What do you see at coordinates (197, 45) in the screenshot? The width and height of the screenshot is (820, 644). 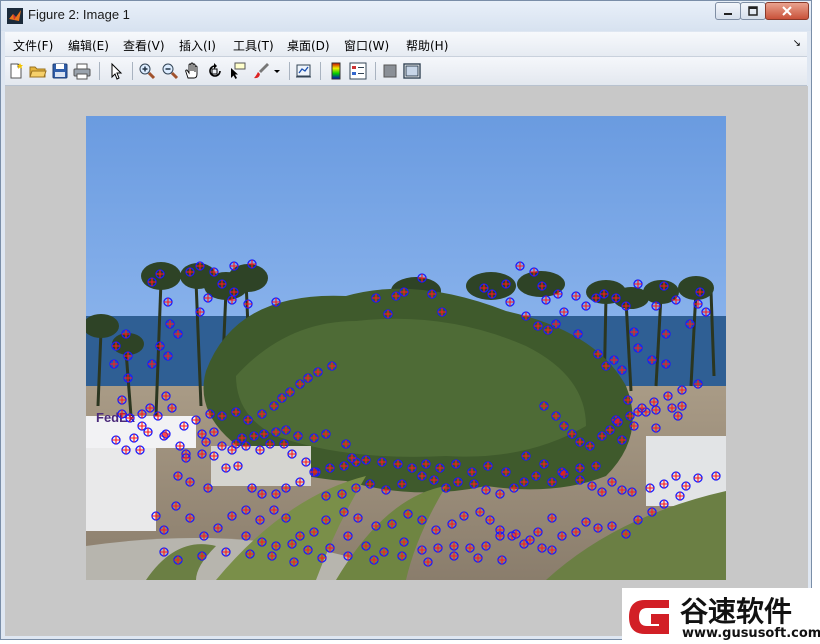 I see `menu-insert: 插入(I)` at bounding box center [197, 45].